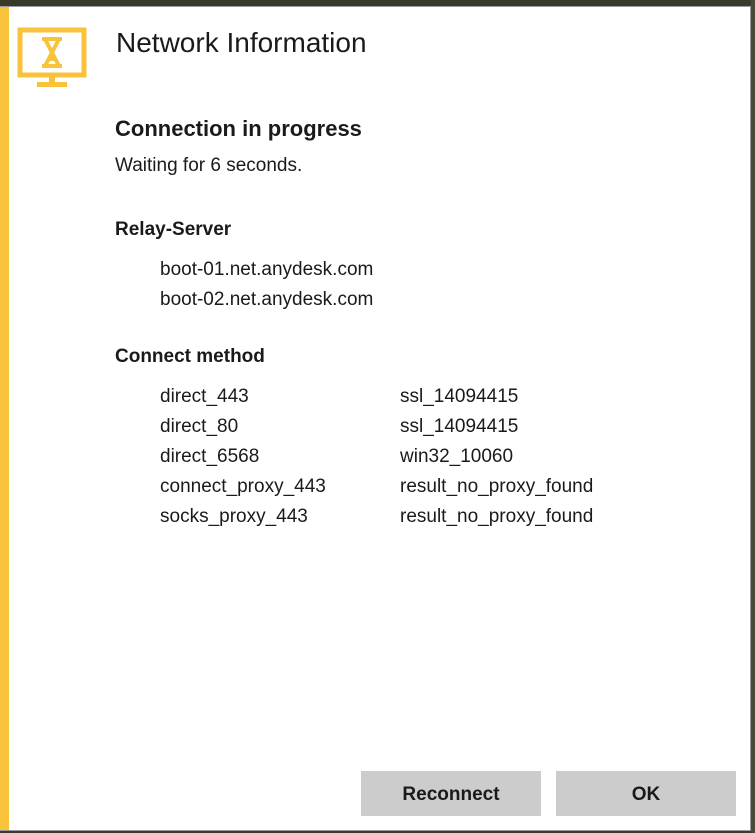  What do you see at coordinates (234, 516) in the screenshot?
I see `method-name: socks_proxy_443` at bounding box center [234, 516].